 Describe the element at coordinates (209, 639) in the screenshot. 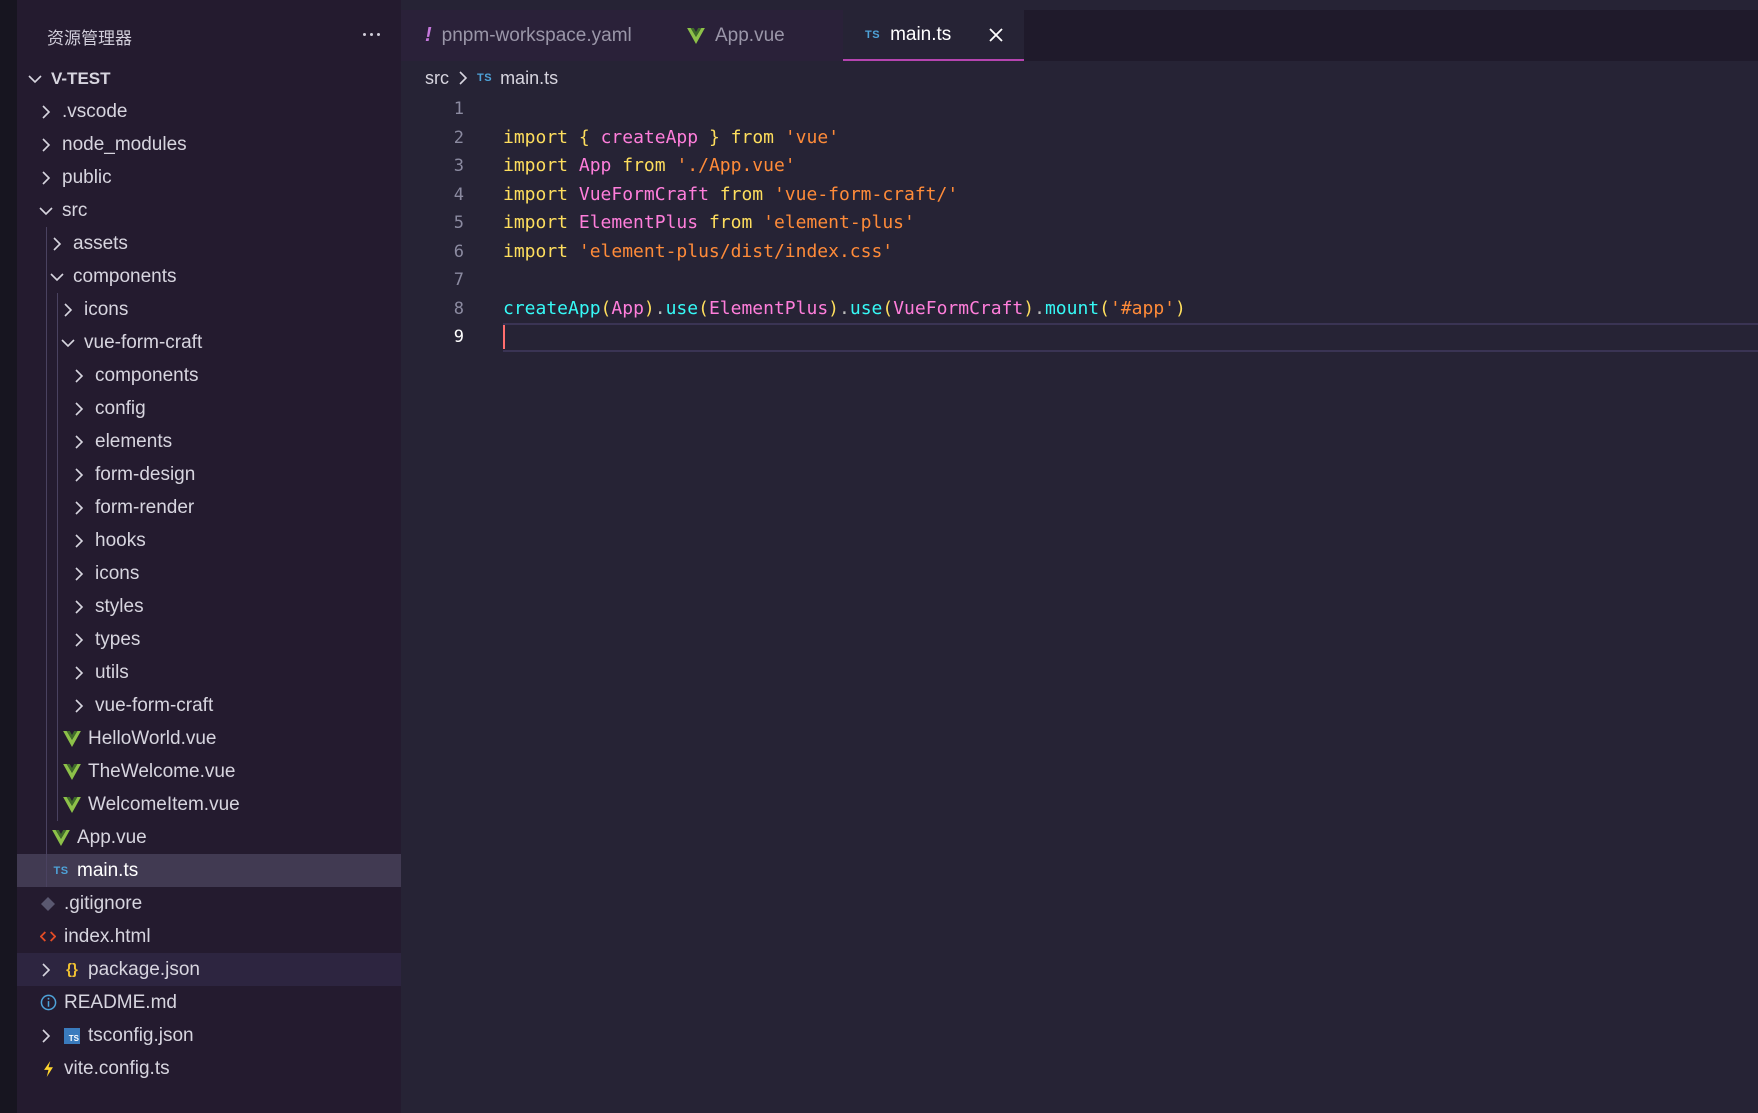

I see `tree-folder-item: types` at that location.